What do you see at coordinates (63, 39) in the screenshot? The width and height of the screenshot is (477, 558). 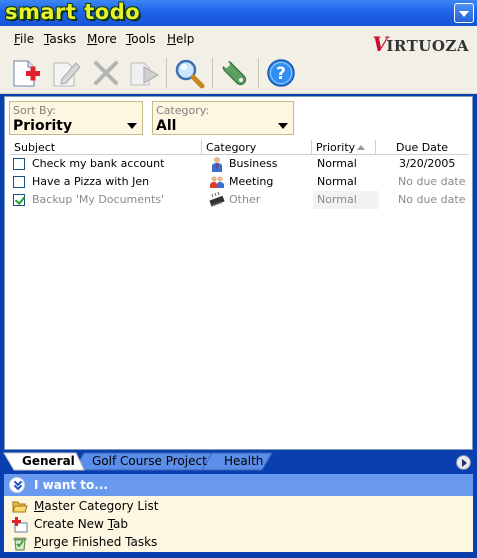 I see `menu-tasks-label: asks` at bounding box center [63, 39].